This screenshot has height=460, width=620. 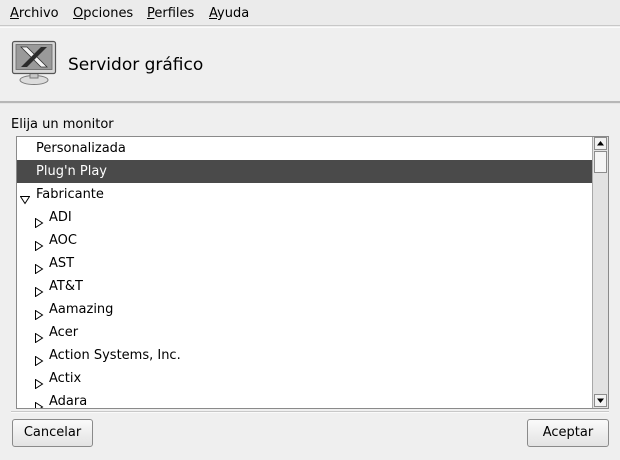 What do you see at coordinates (65, 378) in the screenshot?
I see `list-item-label: Actix` at bounding box center [65, 378].